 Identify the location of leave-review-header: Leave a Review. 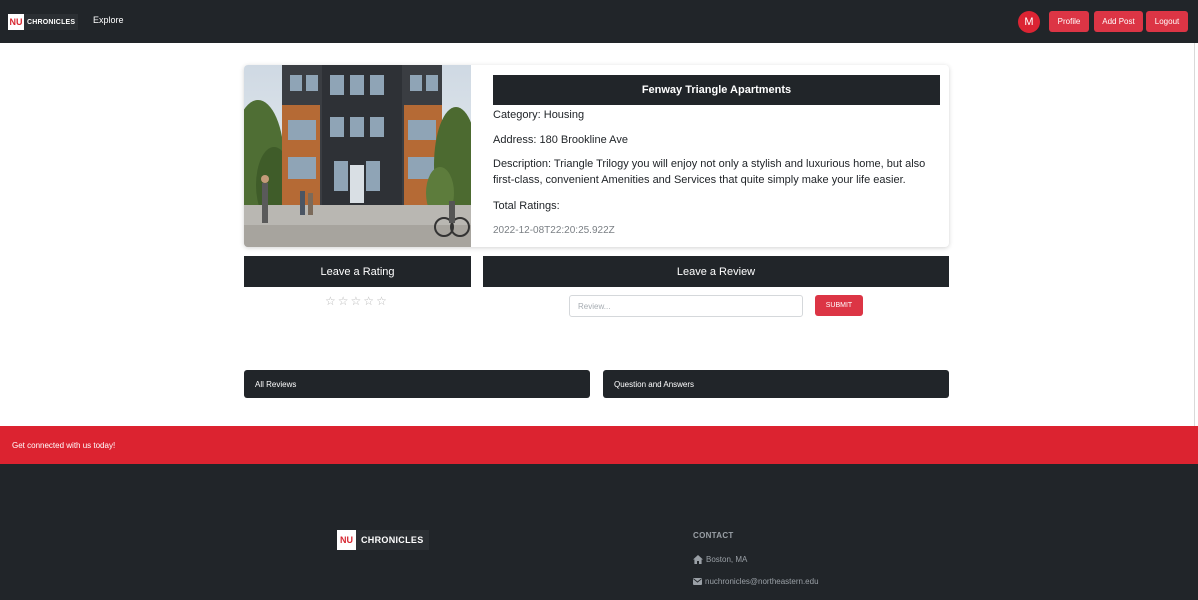
(716, 271).